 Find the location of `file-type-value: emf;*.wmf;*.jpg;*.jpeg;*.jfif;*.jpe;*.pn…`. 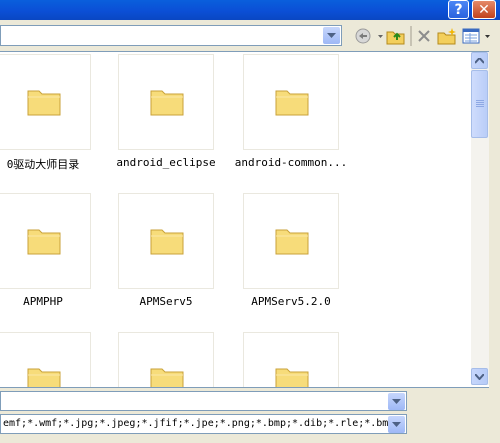

file-type-value: emf;*.wmf;*.jpg;*.jpeg;*.jfif;*.jpe;*.pn… is located at coordinates (196, 423).